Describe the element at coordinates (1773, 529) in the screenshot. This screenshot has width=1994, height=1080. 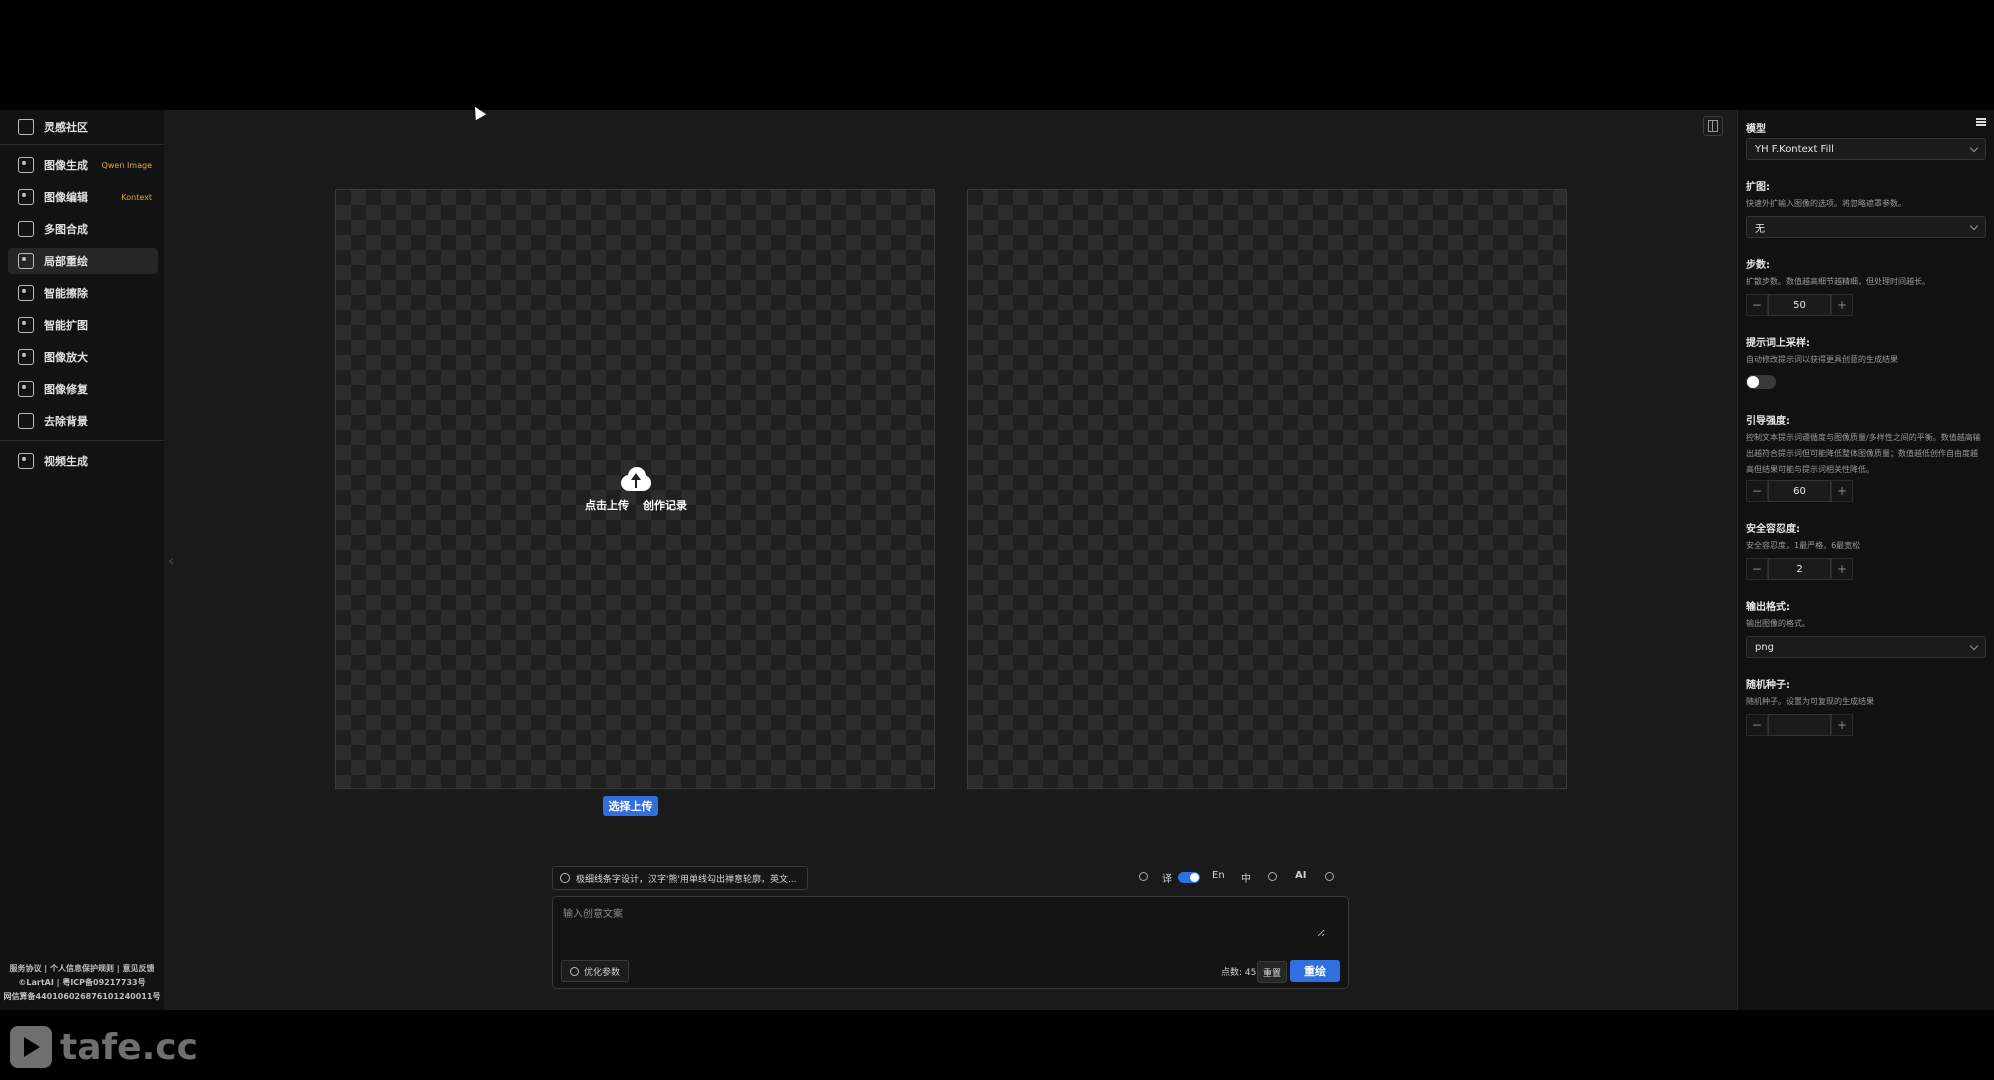
I see `safety-label: 安全容忍度:` at that location.